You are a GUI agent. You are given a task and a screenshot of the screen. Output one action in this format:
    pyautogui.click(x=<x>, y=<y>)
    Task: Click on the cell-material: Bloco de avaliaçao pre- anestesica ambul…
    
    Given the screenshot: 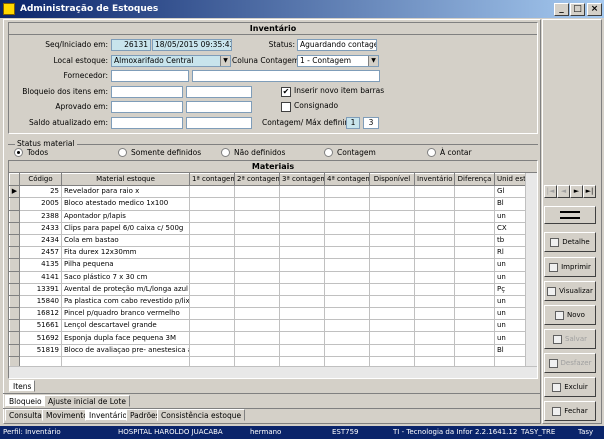 What is the action you would take?
    pyautogui.click(x=125, y=350)
    